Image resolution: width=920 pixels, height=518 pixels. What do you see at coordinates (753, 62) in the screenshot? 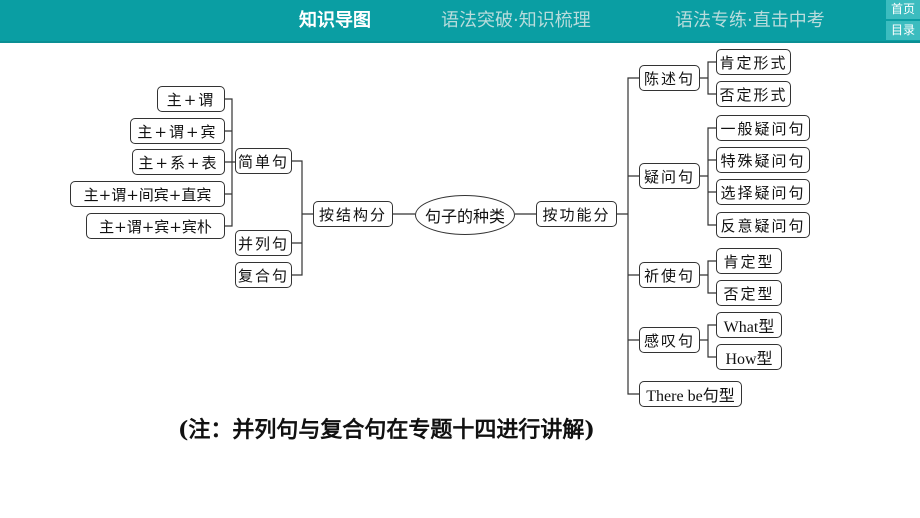
I see `declarative-child-node: 肯定形式` at bounding box center [753, 62].